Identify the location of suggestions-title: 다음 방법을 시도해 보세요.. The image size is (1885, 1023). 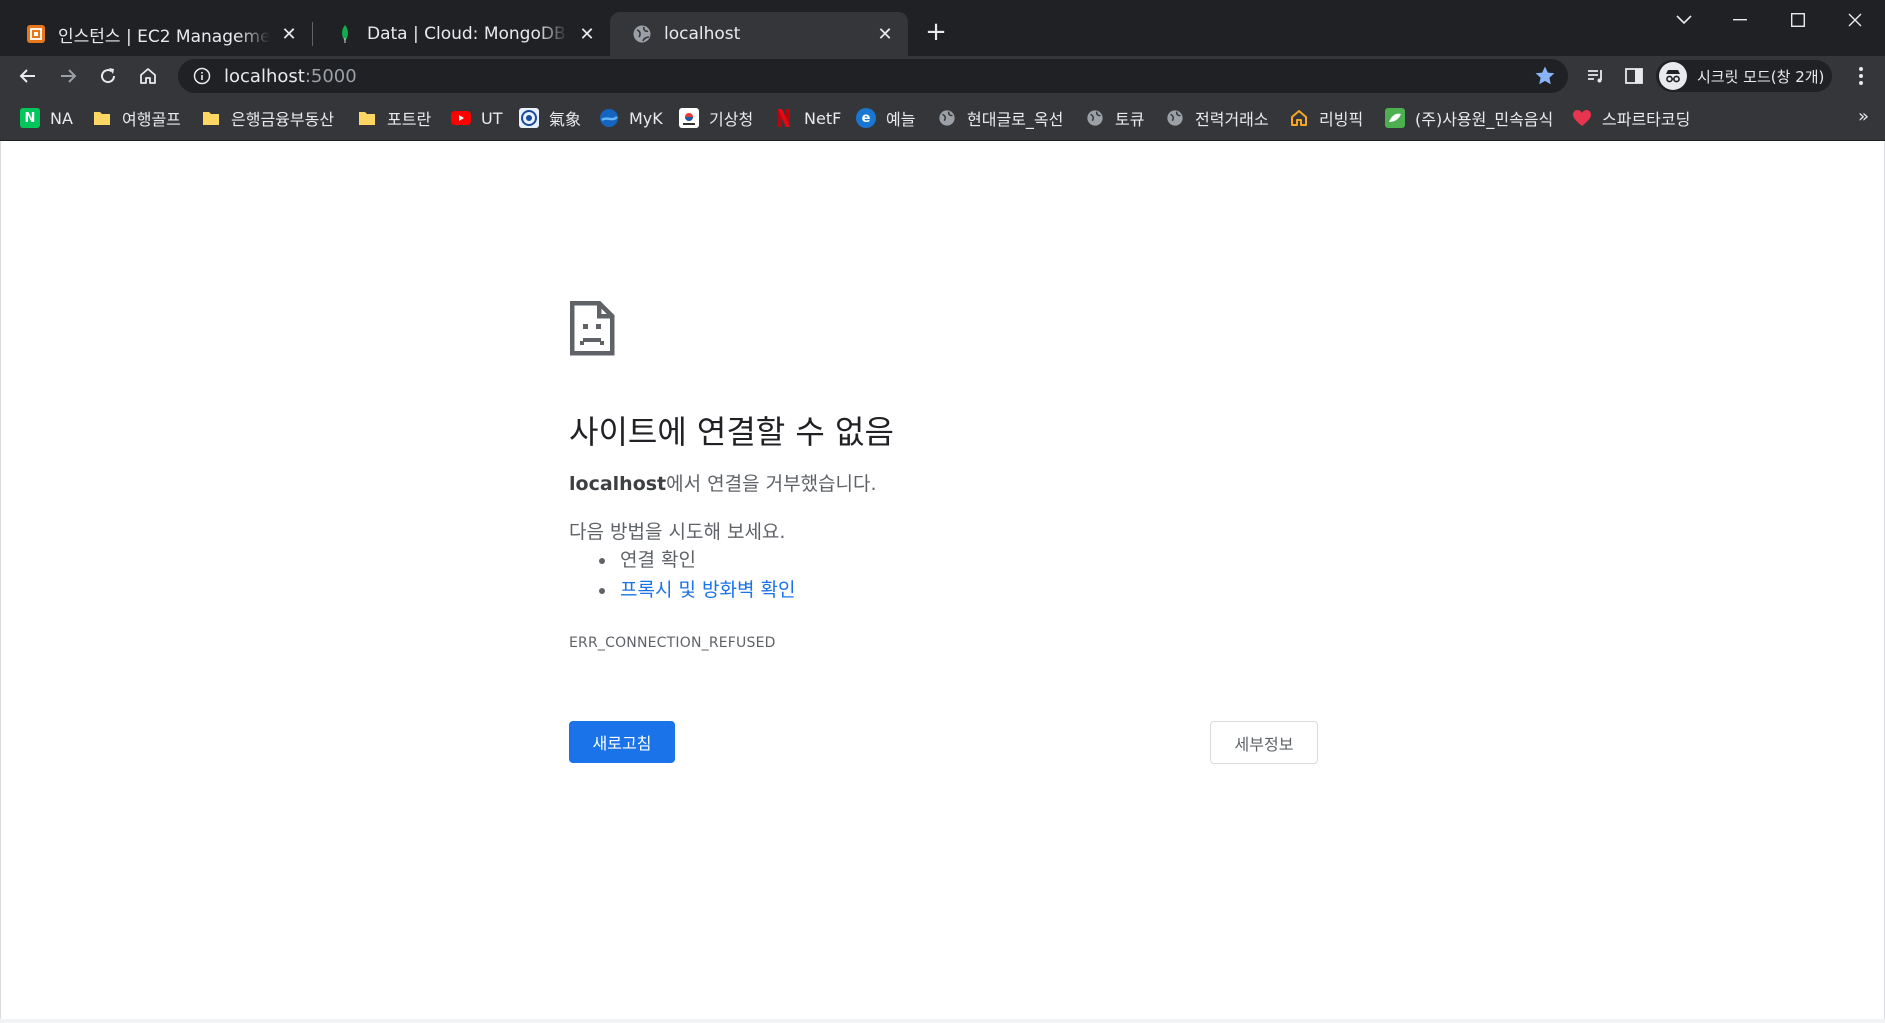
(677, 532).